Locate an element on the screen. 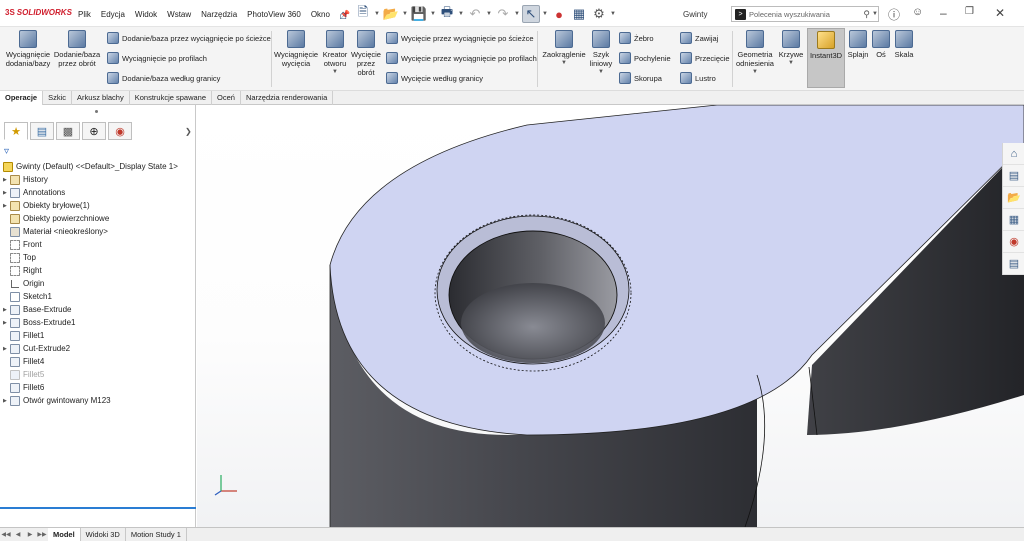 The height and width of the screenshot is (541, 1024). menu-photoview: PhotoView 360 is located at coordinates (274, 14).